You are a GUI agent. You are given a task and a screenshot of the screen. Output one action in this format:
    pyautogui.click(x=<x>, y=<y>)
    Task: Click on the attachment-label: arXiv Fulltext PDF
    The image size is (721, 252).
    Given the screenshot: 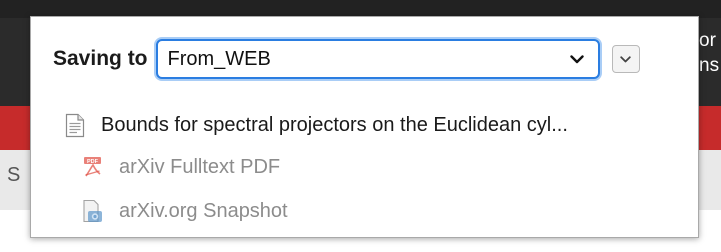 What is the action you would take?
    pyautogui.click(x=200, y=166)
    